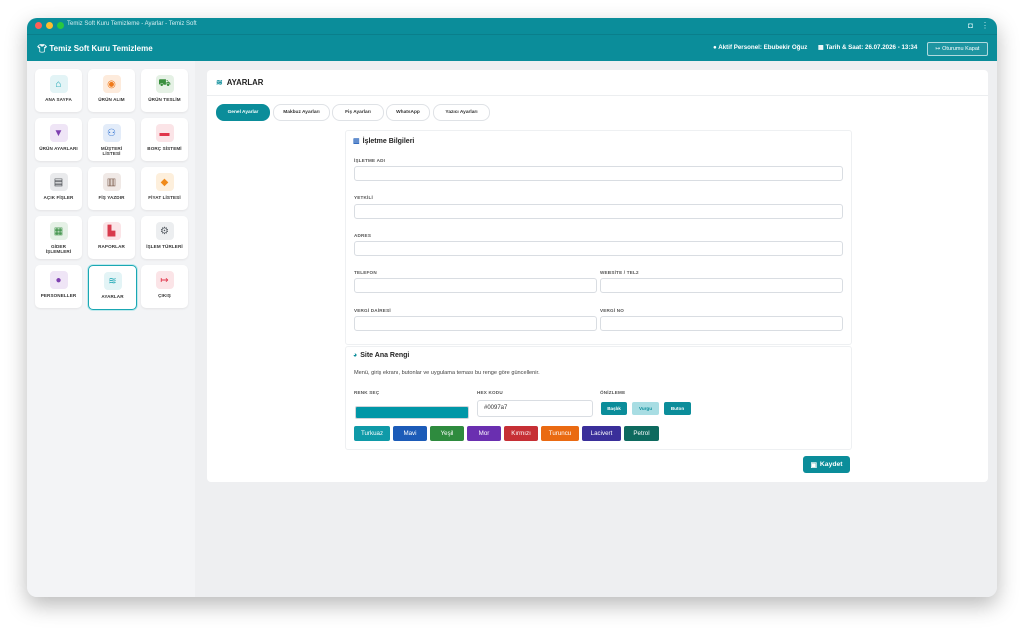 Image resolution: width=1024 pixels, height=632 pixels. Describe the element at coordinates (535, 408) in the screenshot. I see `hex-input: #0097a7` at that location.